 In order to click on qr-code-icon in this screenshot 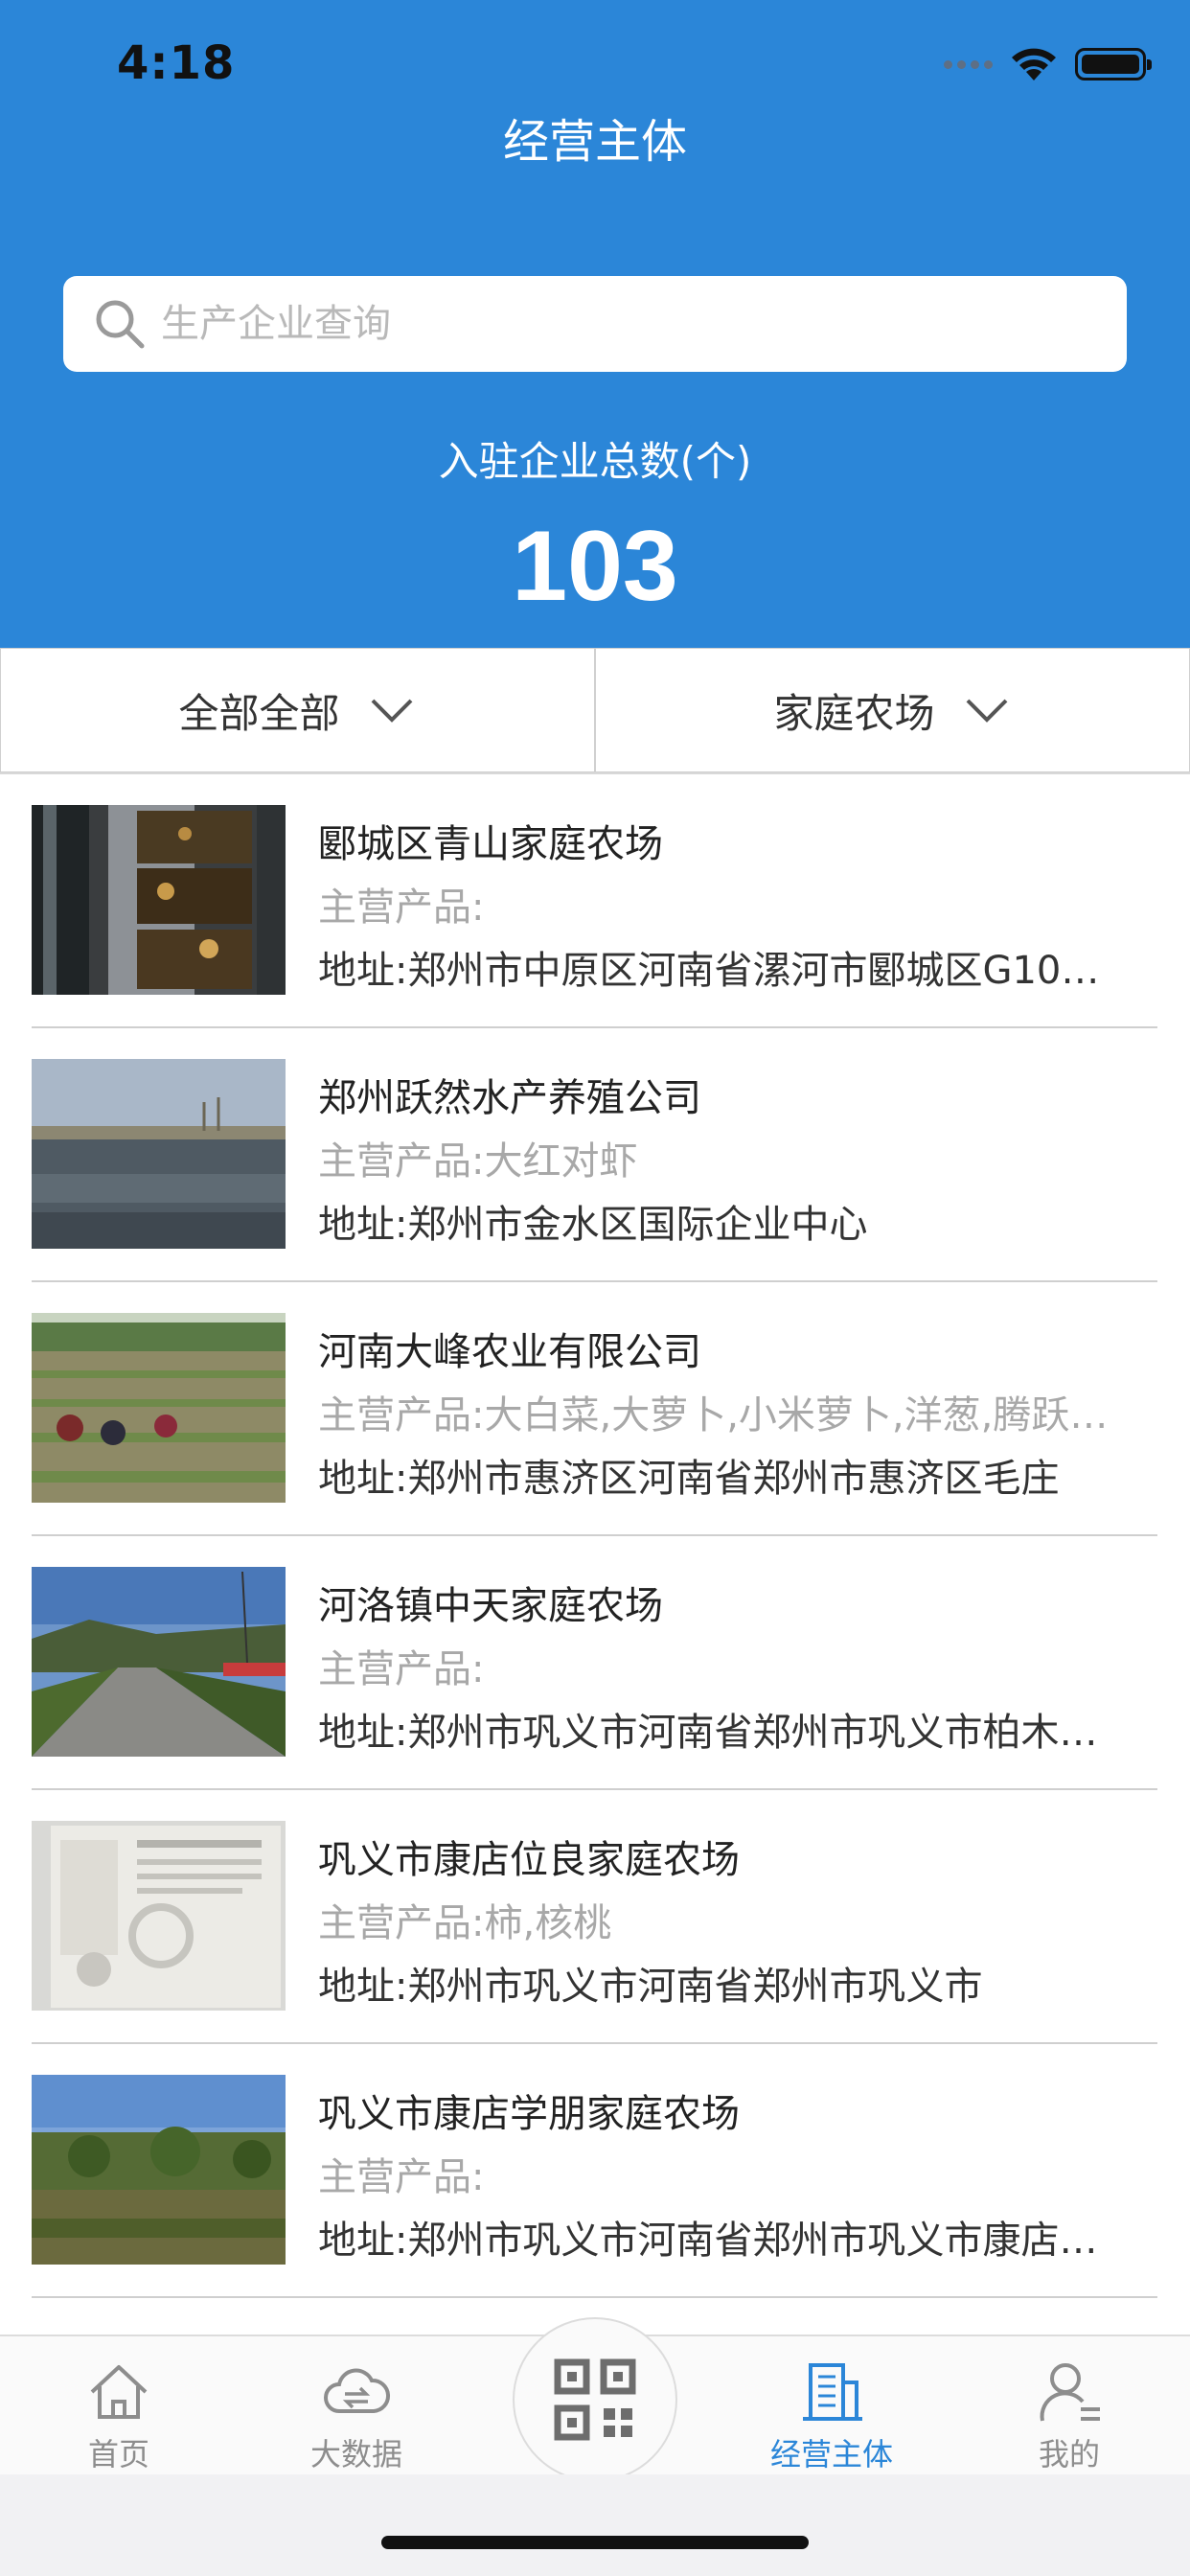, I will do `click(595, 2399)`.